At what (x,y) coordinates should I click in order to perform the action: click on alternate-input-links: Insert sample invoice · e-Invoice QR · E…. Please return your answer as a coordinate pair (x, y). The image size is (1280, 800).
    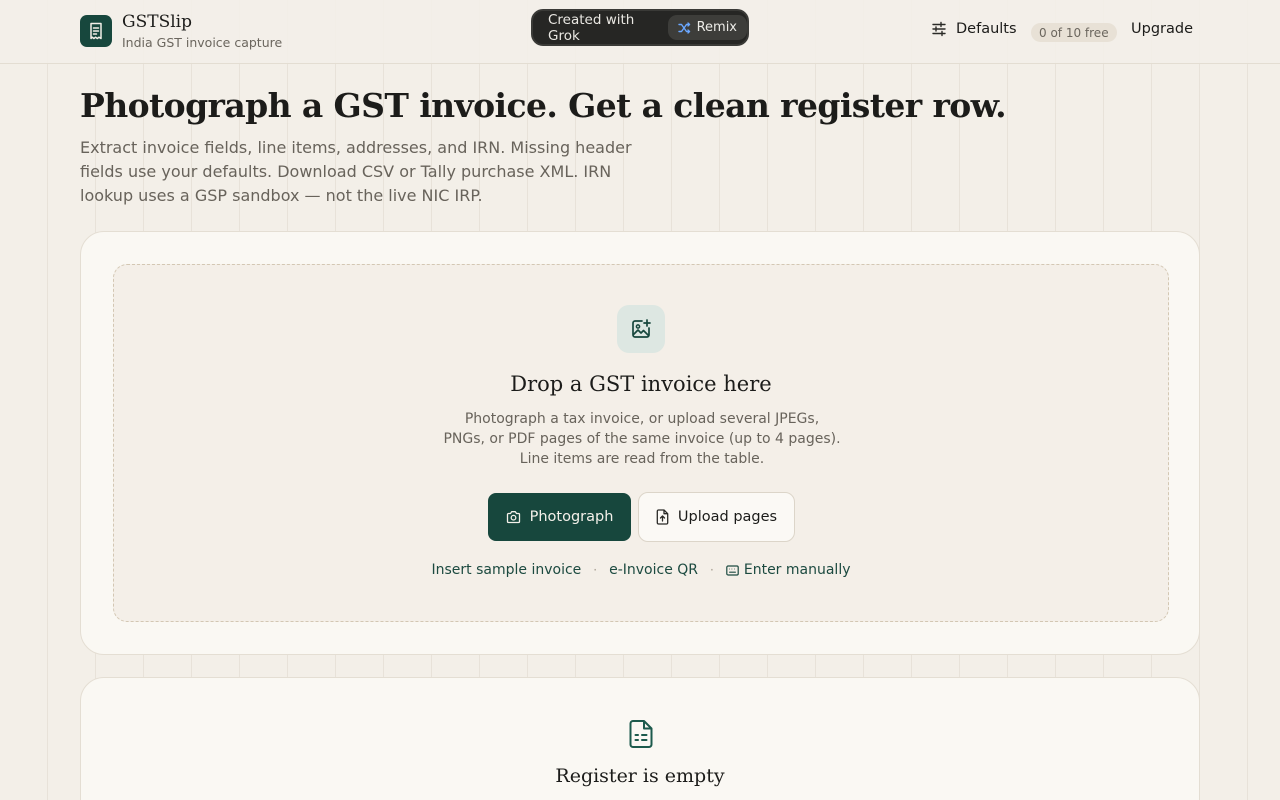
    Looking at the image, I should click on (641, 570).